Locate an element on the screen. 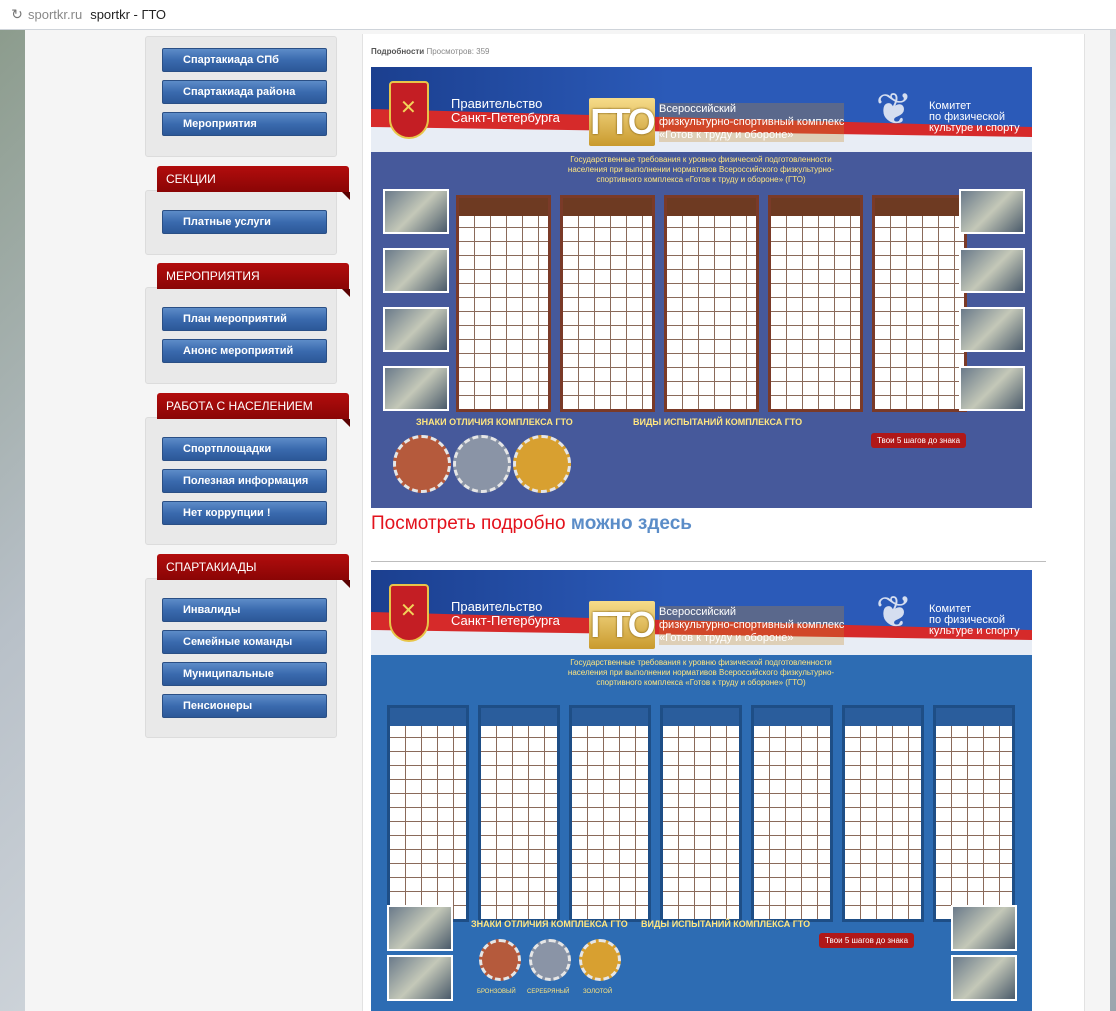  more-prefix: Посмотреть подробно is located at coordinates (468, 523).